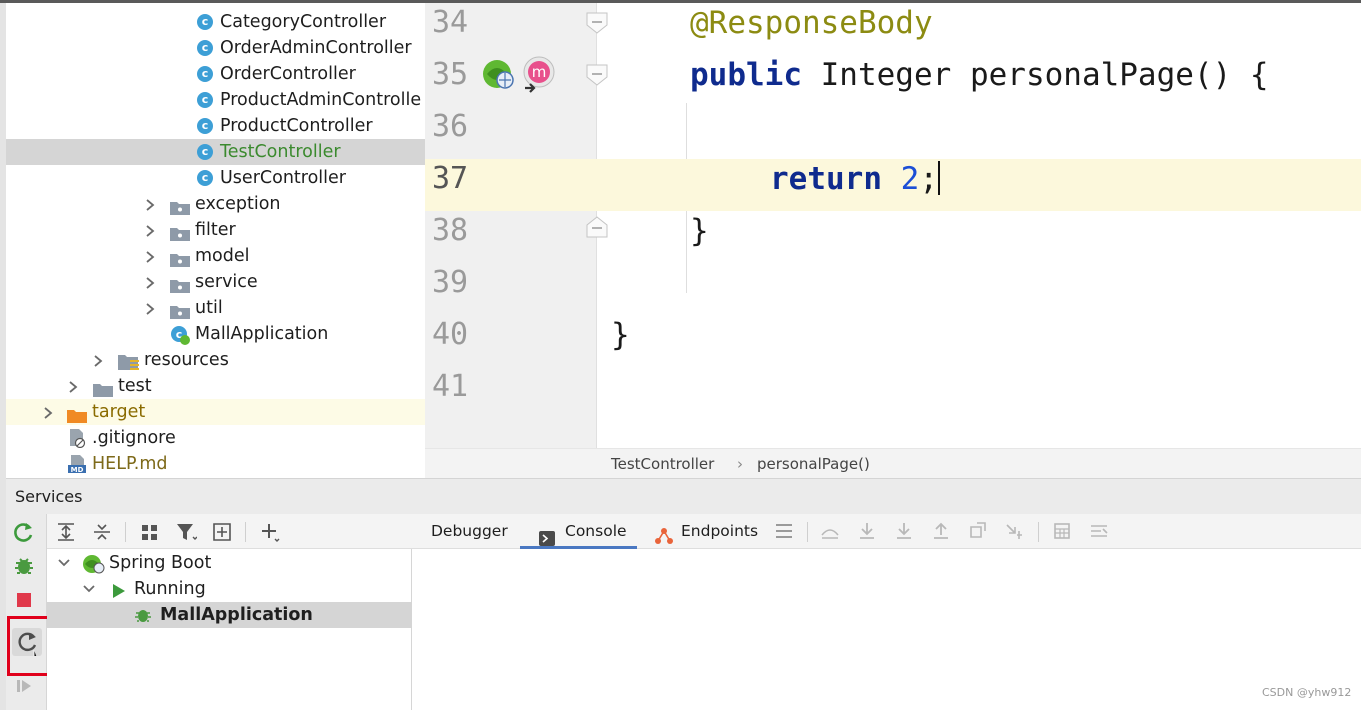 This screenshot has height=710, width=1361. What do you see at coordinates (831, 532) in the screenshot?
I see `show-execution-point-icon` at bounding box center [831, 532].